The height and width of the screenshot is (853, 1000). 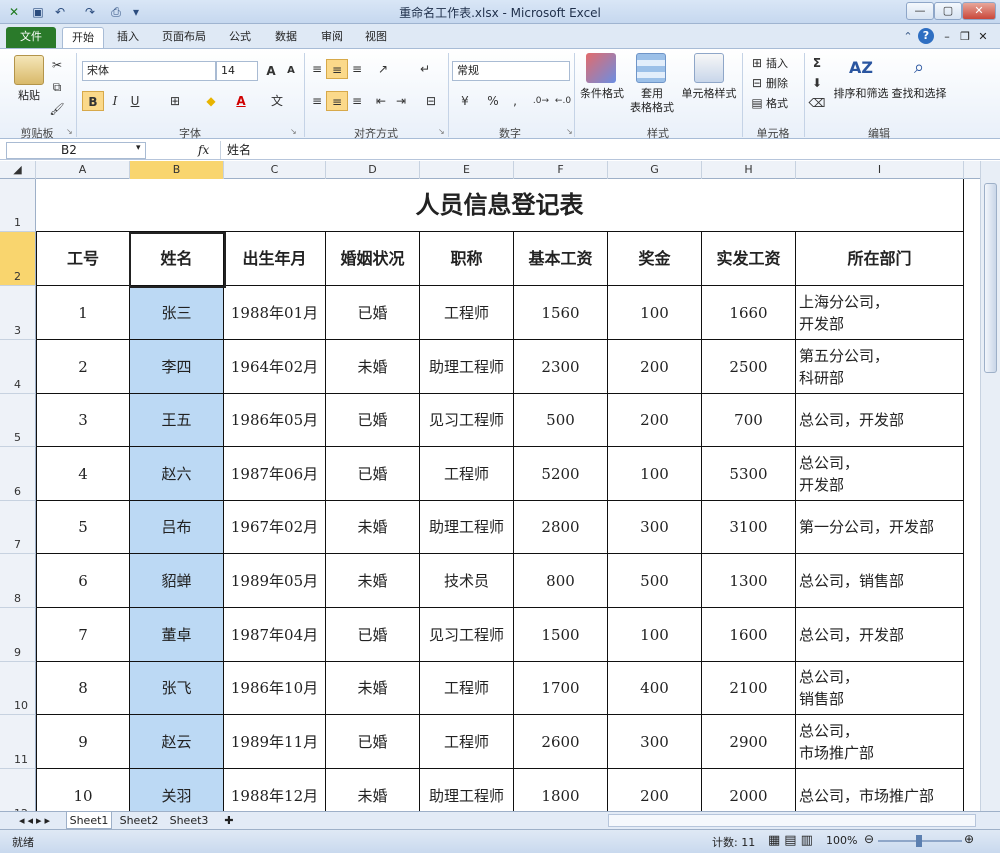 What do you see at coordinates (135, 101) in the screenshot?
I see `underline-button: U` at bounding box center [135, 101].